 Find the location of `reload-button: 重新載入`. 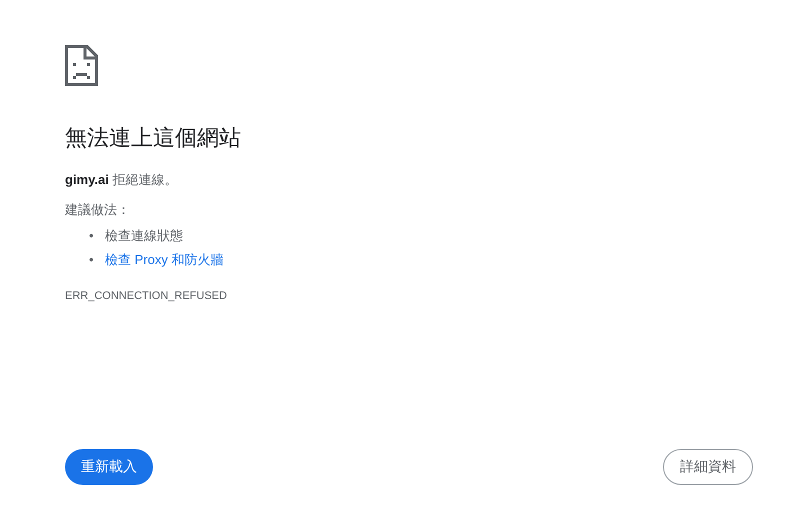

reload-button: 重新載入 is located at coordinates (109, 467).